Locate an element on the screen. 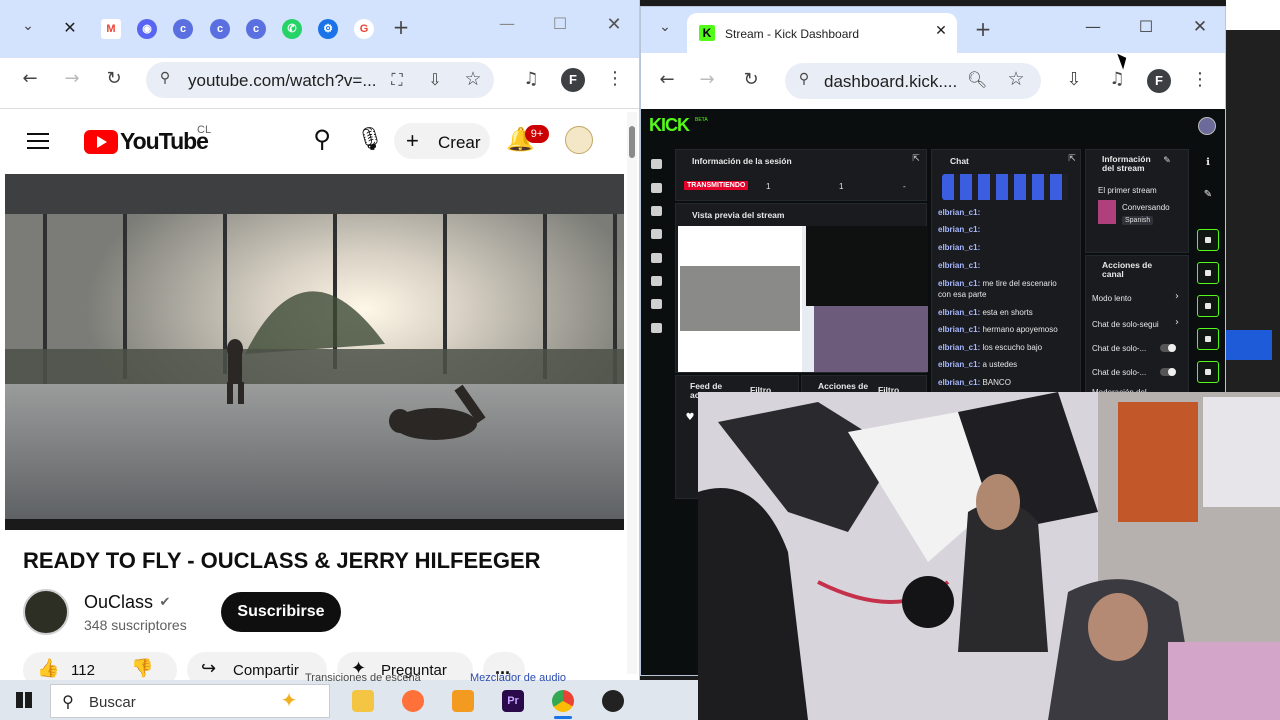 This screenshot has height=720, width=1280. account-avatar is located at coordinates (579, 140).